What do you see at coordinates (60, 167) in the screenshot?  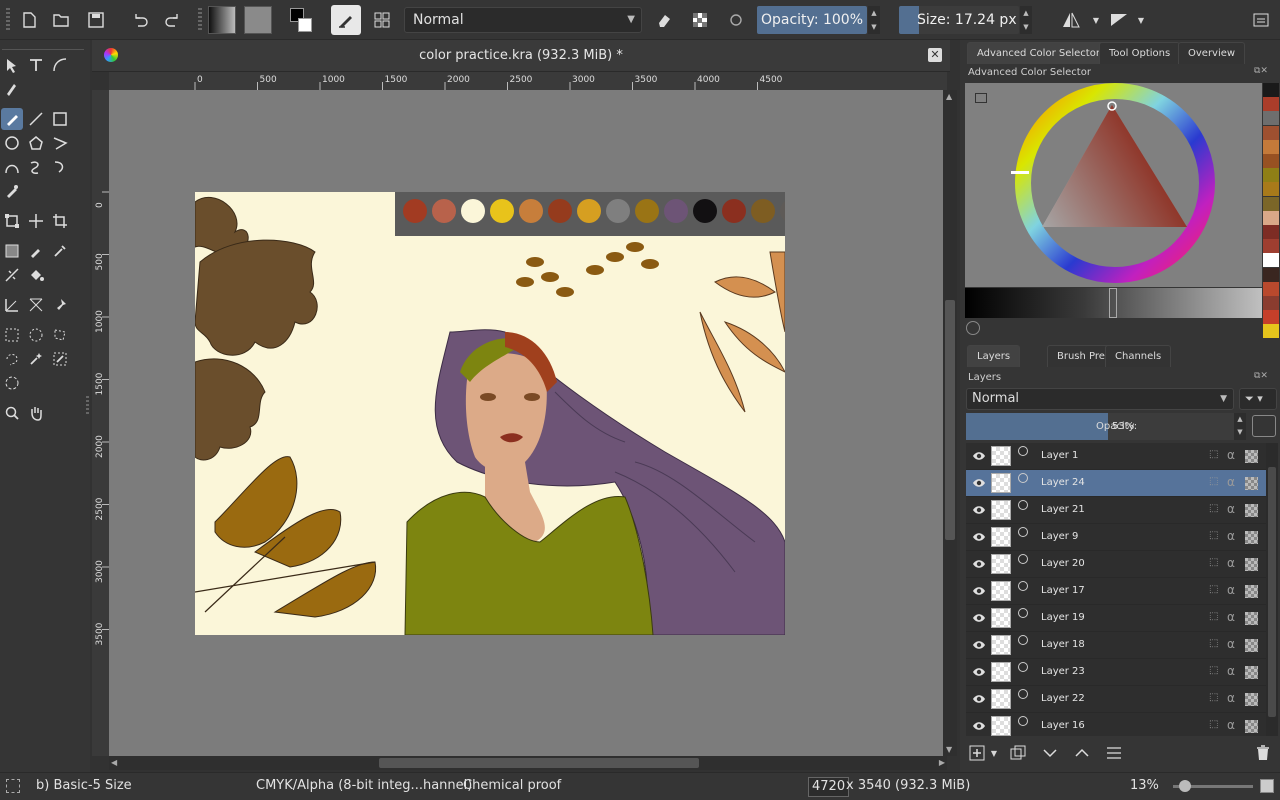 I see `dynamic-brush-tool-icon` at bounding box center [60, 167].